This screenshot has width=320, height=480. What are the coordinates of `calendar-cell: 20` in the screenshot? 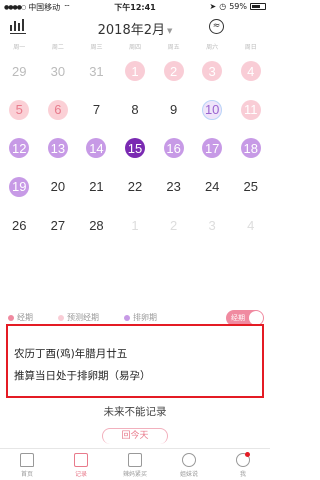 It's located at (58, 187).